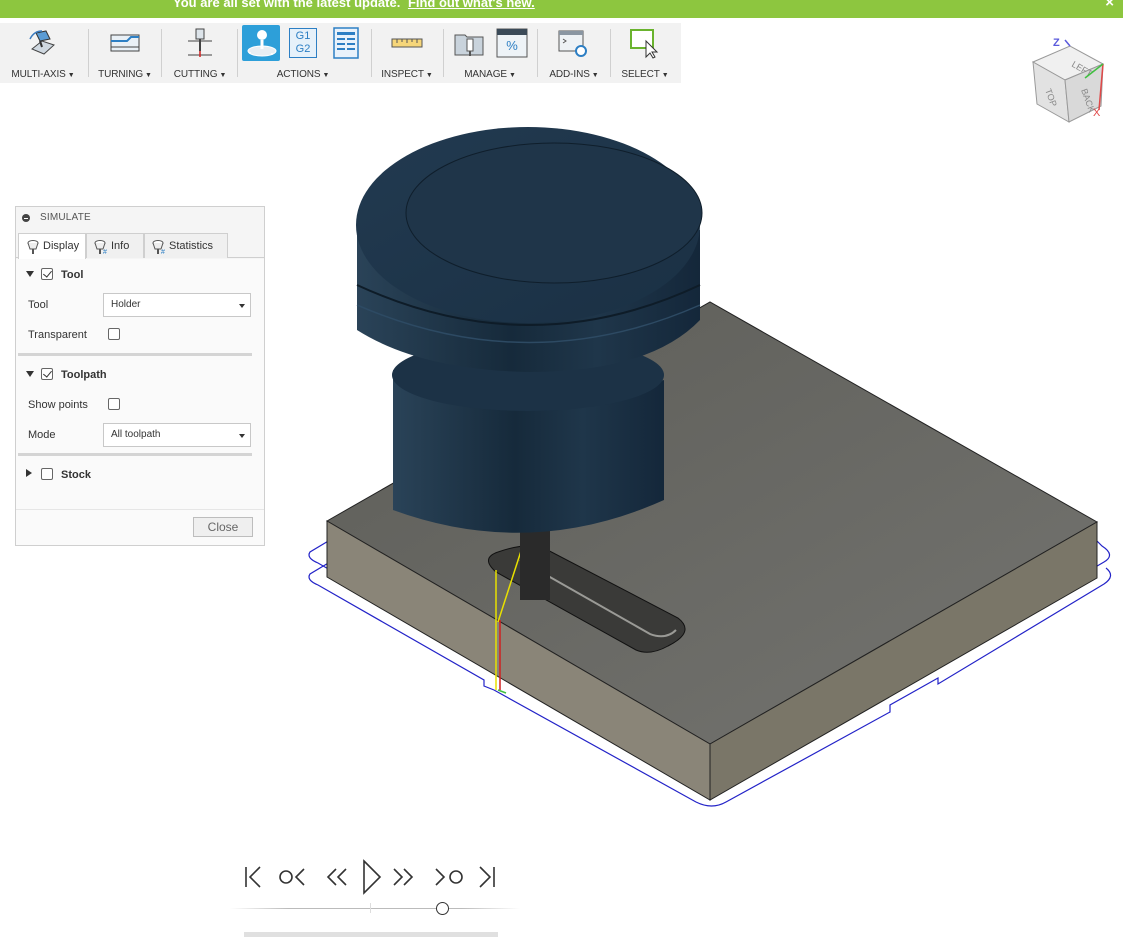  What do you see at coordinates (191, 246) in the screenshot?
I see `tab-label: Statistics` at bounding box center [191, 246].